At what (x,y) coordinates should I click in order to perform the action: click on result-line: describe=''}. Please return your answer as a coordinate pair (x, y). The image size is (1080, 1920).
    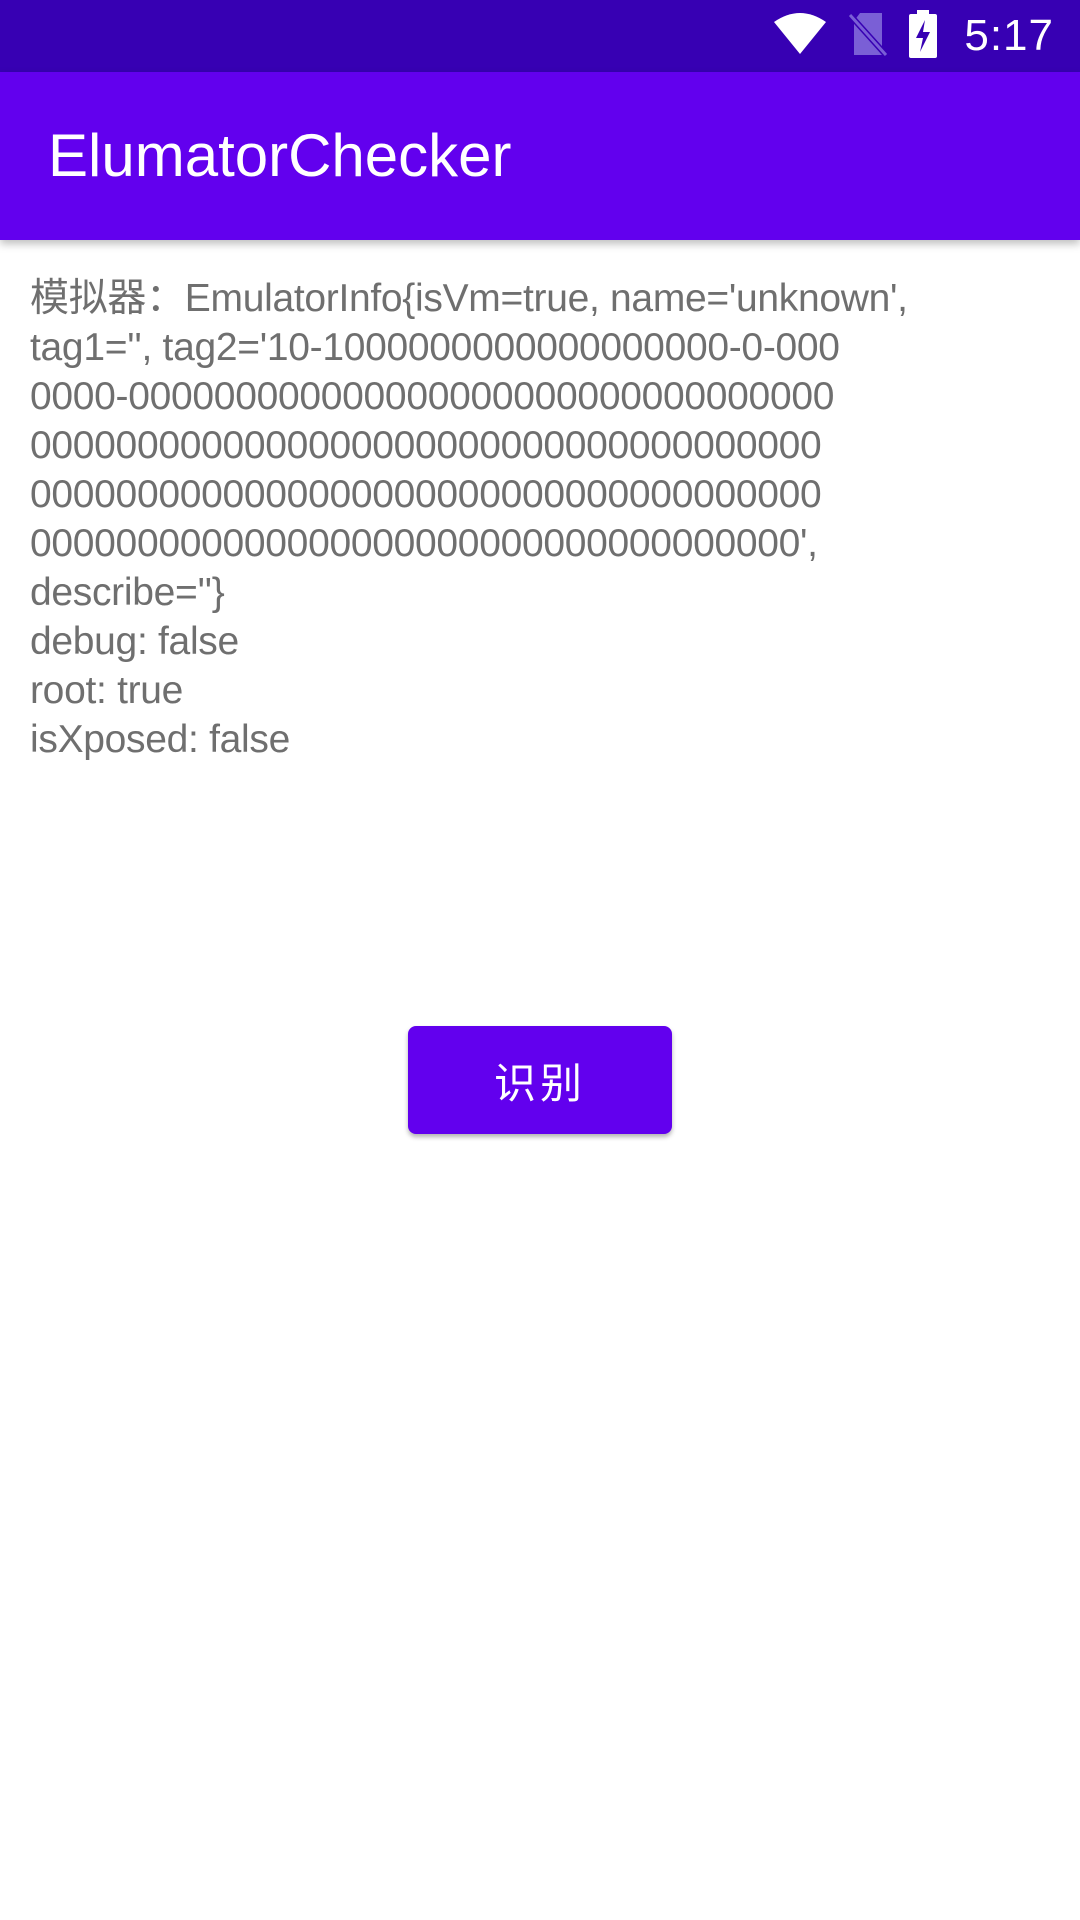
    Looking at the image, I should click on (127, 592).